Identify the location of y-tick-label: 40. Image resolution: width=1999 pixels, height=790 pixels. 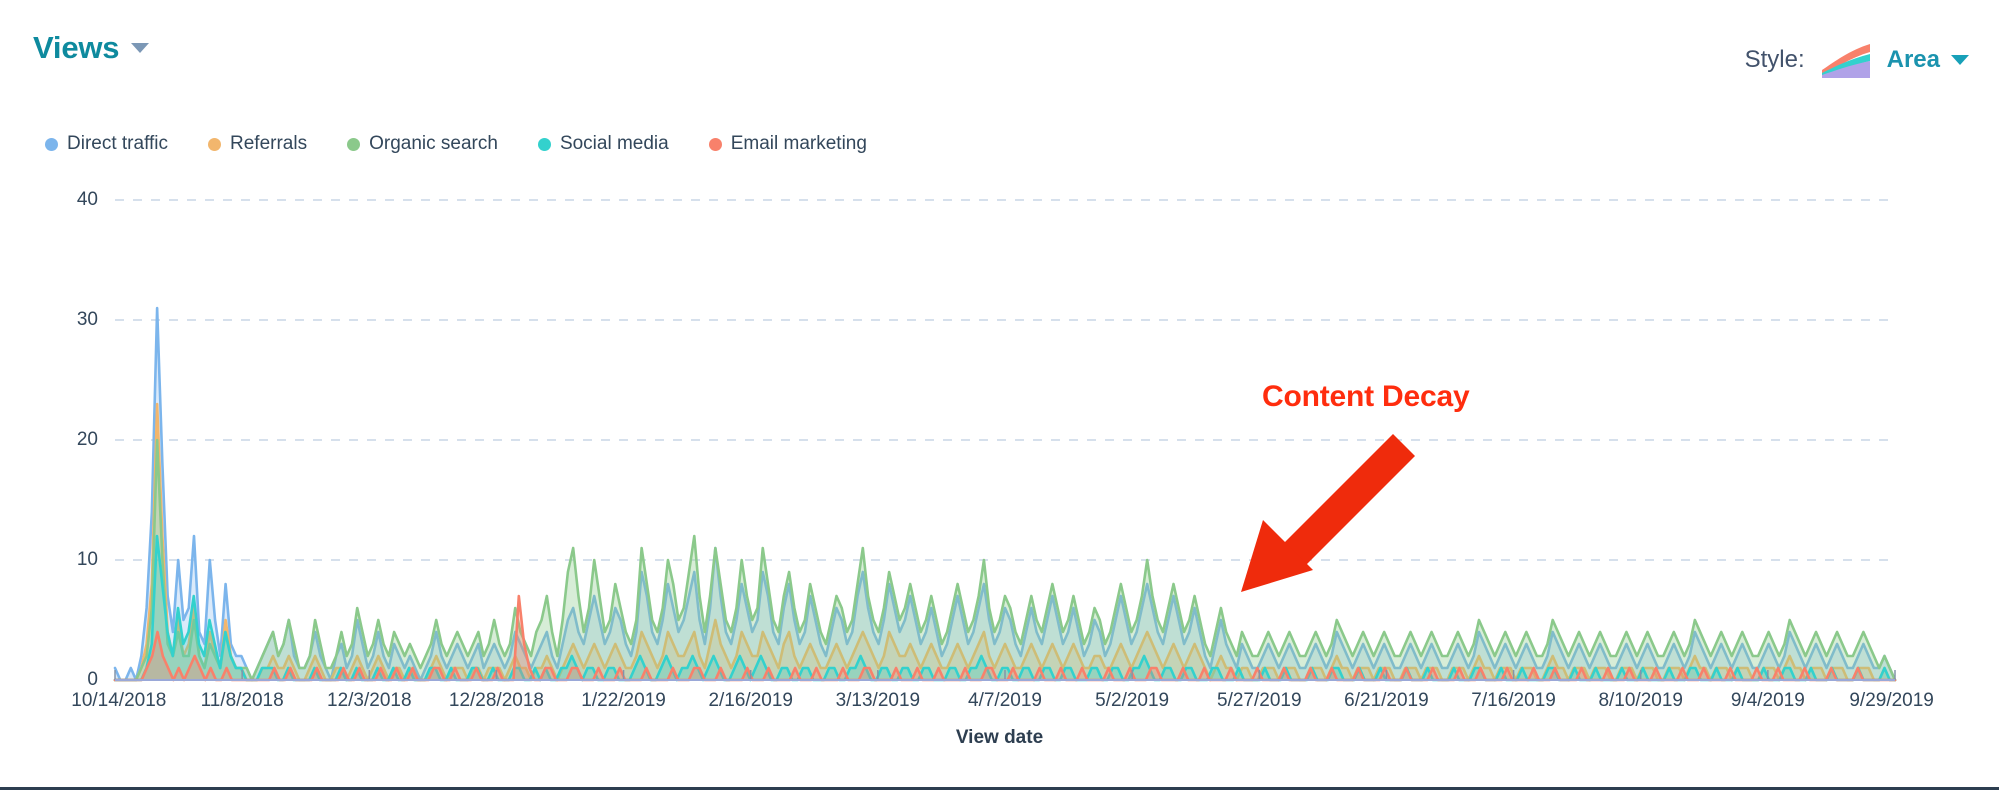
(87, 199).